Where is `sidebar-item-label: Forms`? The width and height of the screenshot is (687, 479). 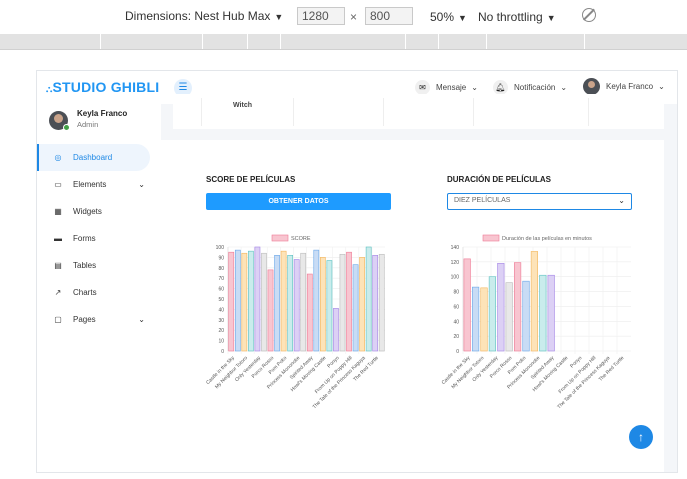 sidebar-item-label: Forms is located at coordinates (84, 238).